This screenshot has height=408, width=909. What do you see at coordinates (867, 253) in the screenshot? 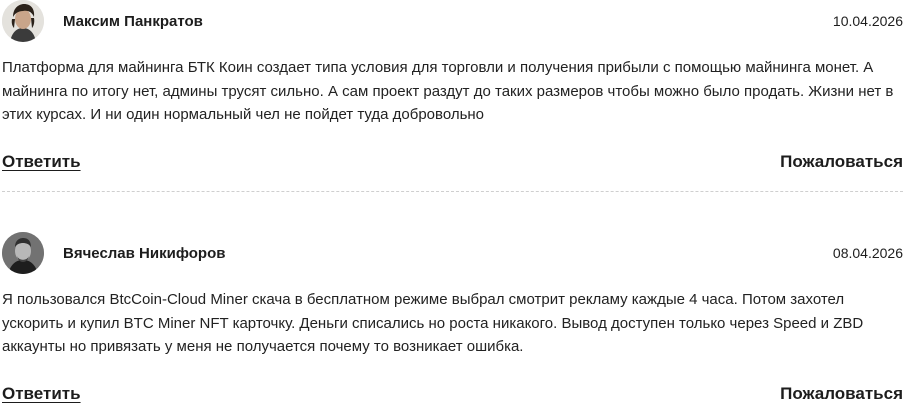
I see `comment-date: 08.04.2026` at bounding box center [867, 253].